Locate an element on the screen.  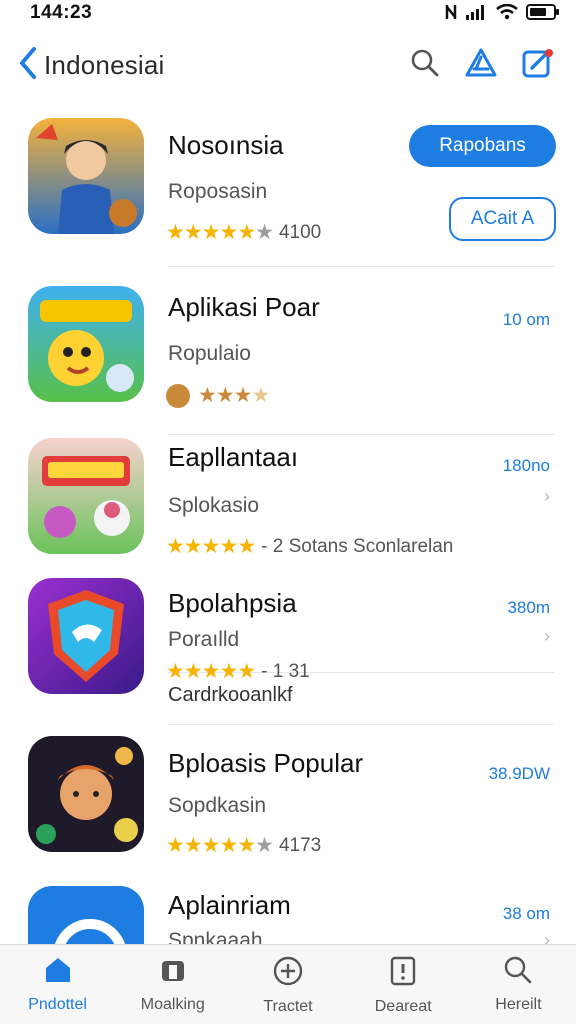
tab-marketing: Moalking is located at coordinates (172, 984).